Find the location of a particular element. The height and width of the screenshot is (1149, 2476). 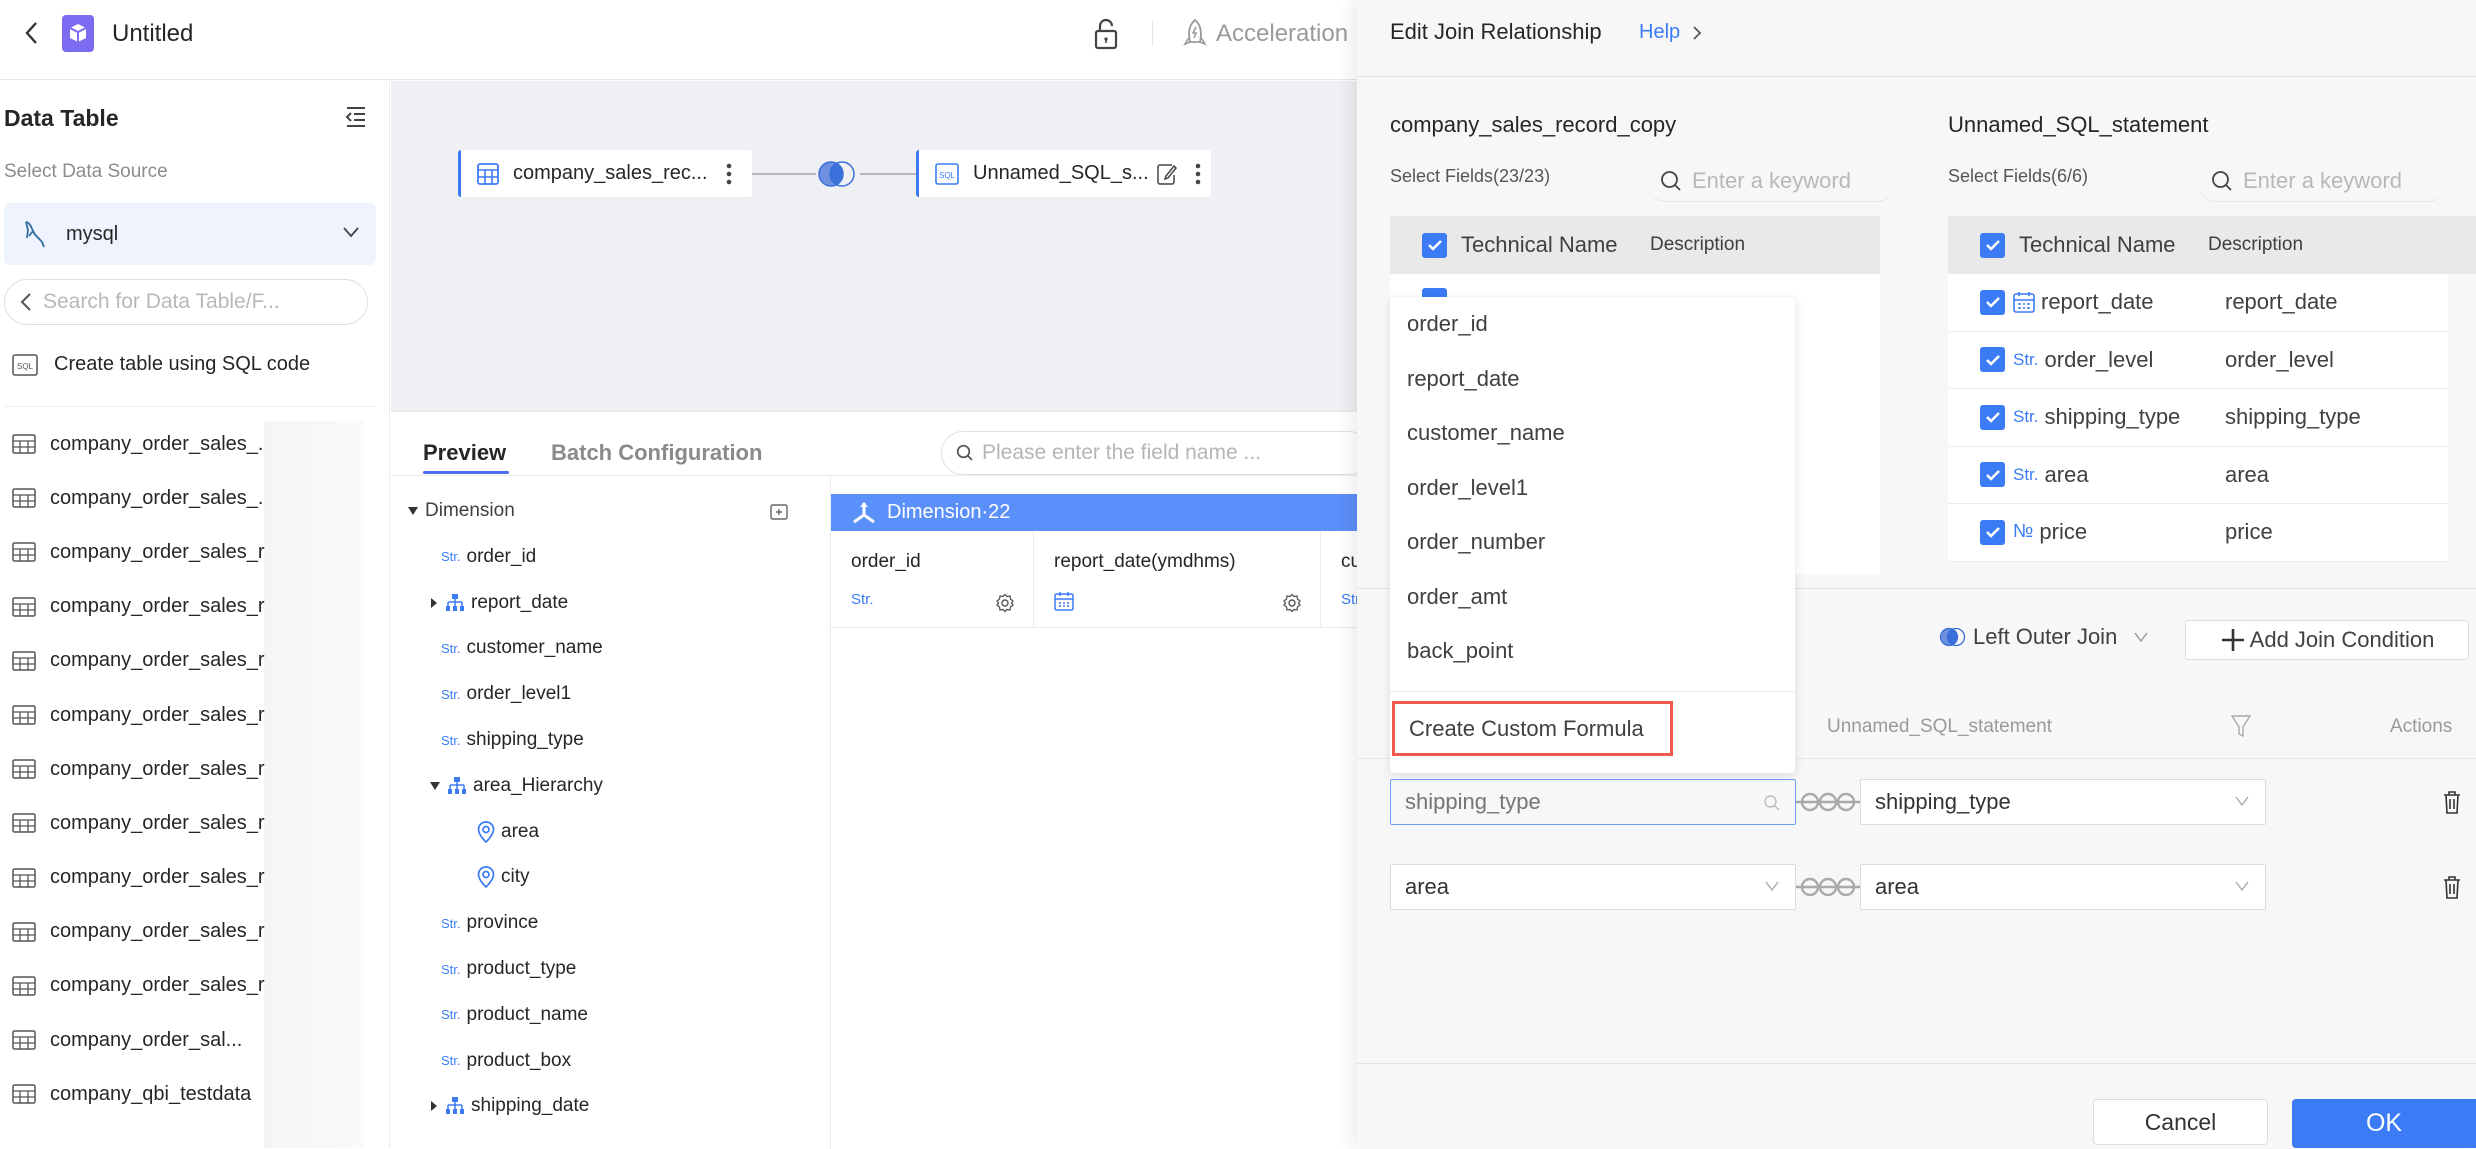

right-keyword-input is located at coordinates (2343, 180).